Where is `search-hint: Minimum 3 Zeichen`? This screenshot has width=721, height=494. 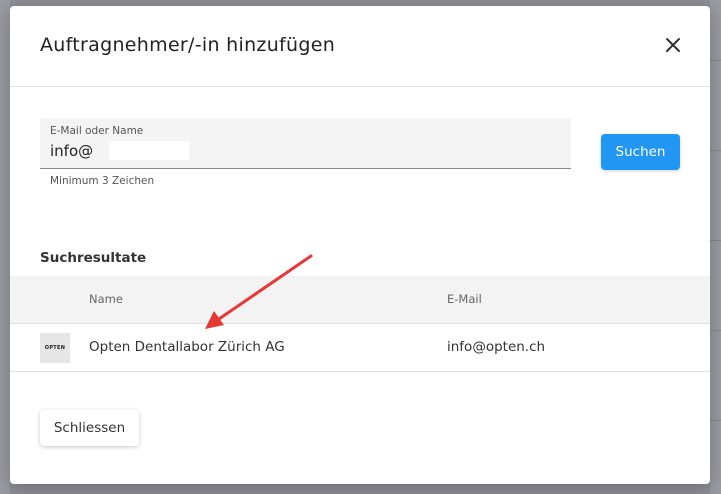 search-hint: Minimum 3 Zeichen is located at coordinates (102, 181).